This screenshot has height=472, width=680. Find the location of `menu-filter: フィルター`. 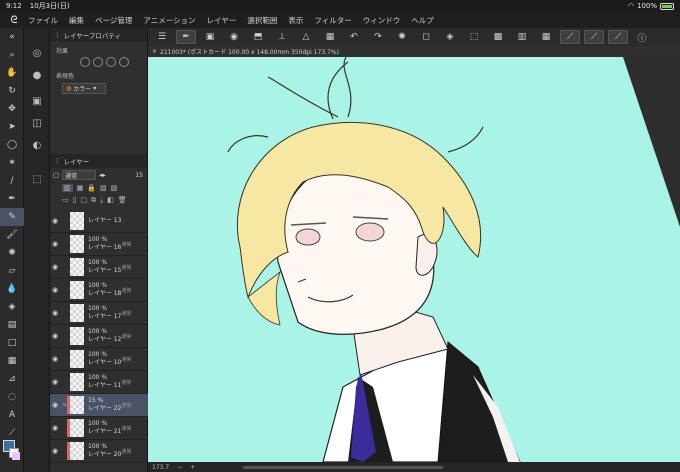

menu-filter: フィルター is located at coordinates (332, 20).